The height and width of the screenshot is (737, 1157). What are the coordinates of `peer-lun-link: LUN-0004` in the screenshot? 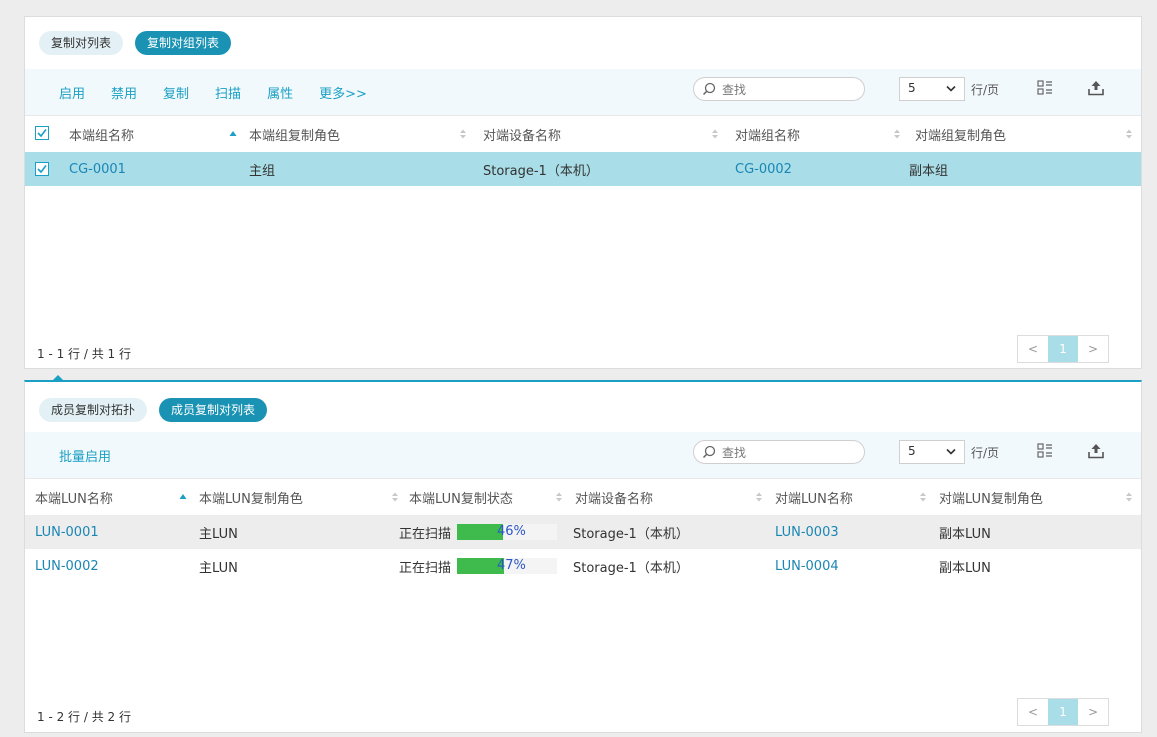 It's located at (807, 566).